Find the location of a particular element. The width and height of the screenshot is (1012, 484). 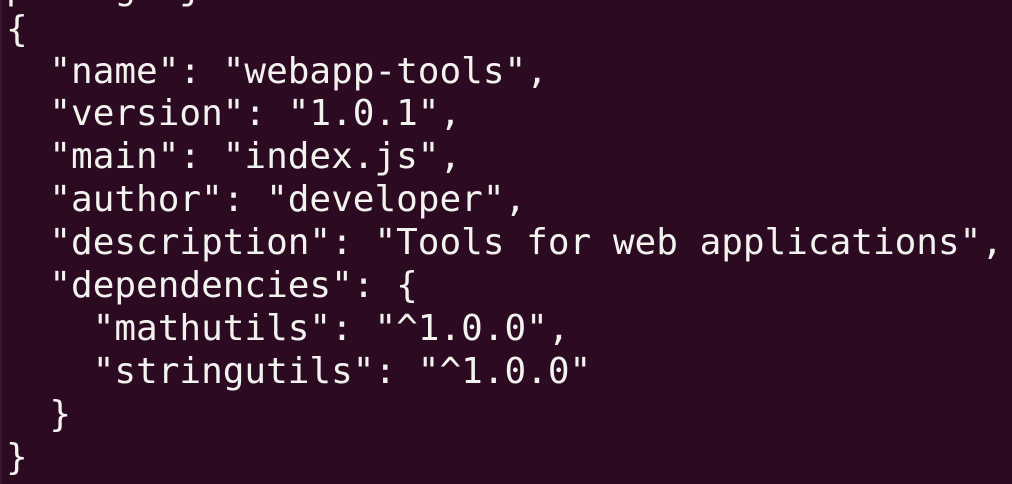

json-line-name: "name": "webapp-tools", is located at coordinates (277, 71).